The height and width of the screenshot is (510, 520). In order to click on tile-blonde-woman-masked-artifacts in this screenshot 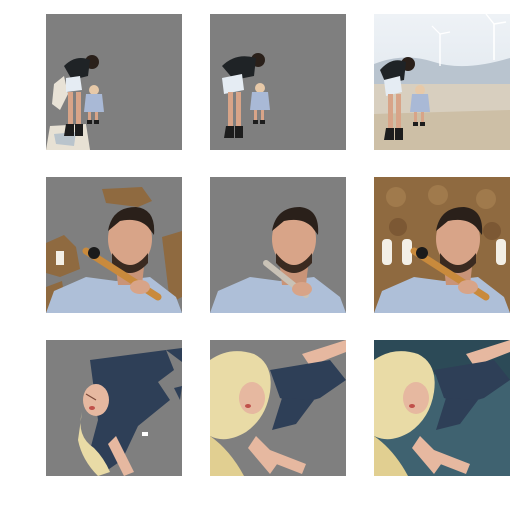, I will do `click(114, 408)`.